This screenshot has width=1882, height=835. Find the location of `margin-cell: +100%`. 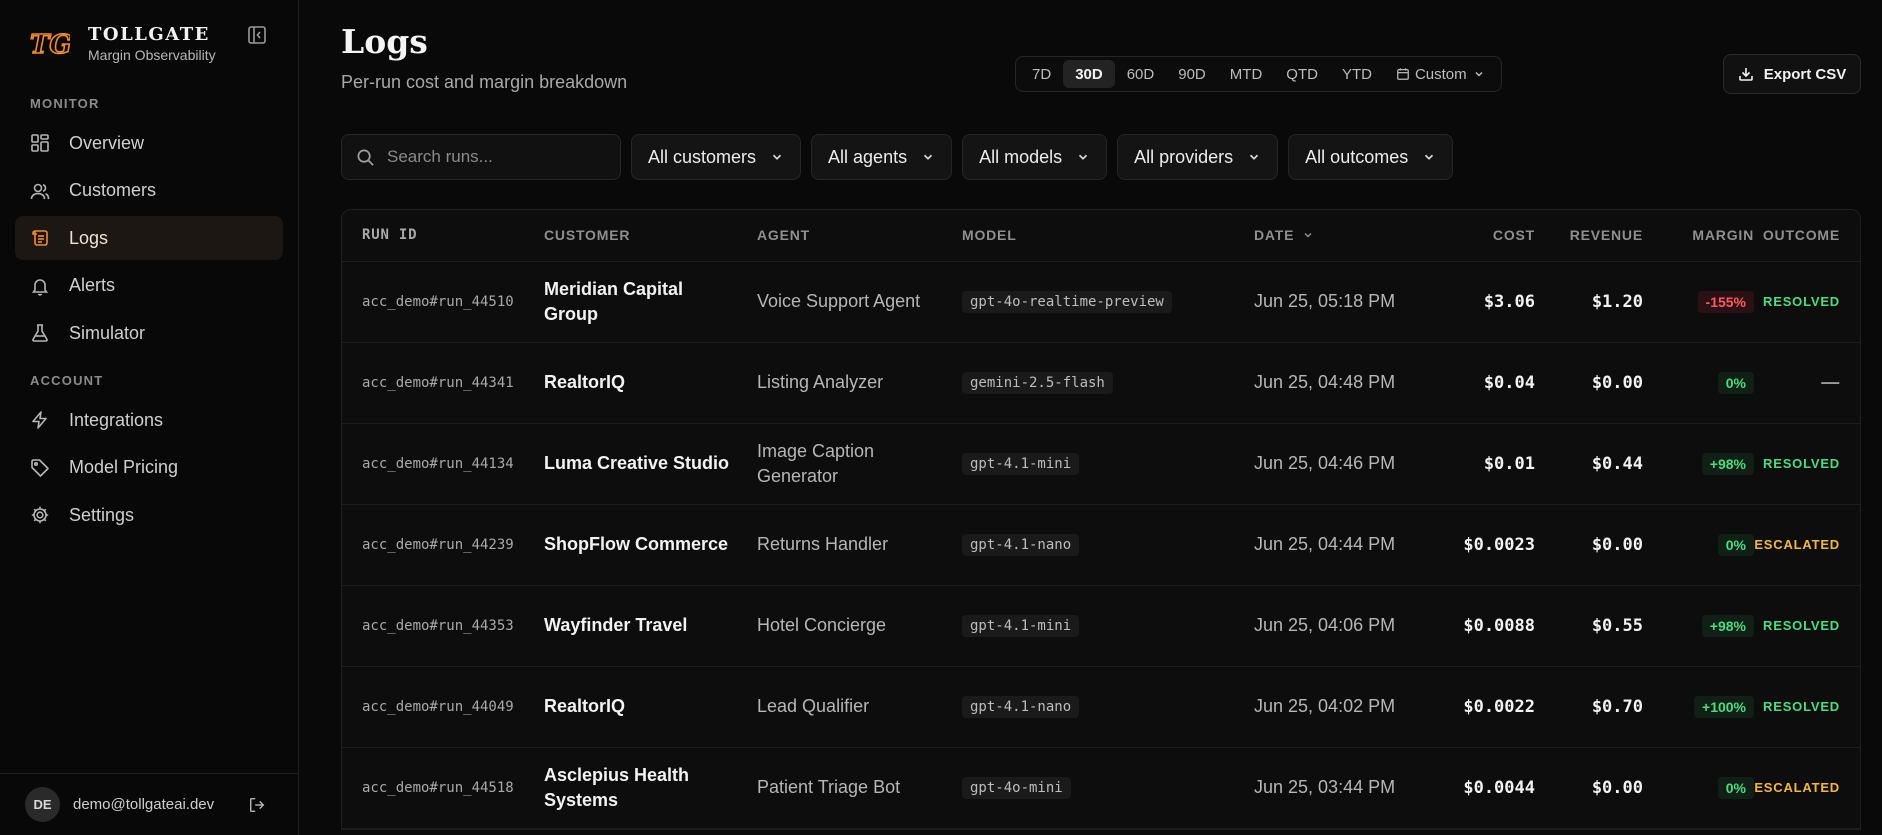

margin-cell: +100% is located at coordinates (1698, 707).